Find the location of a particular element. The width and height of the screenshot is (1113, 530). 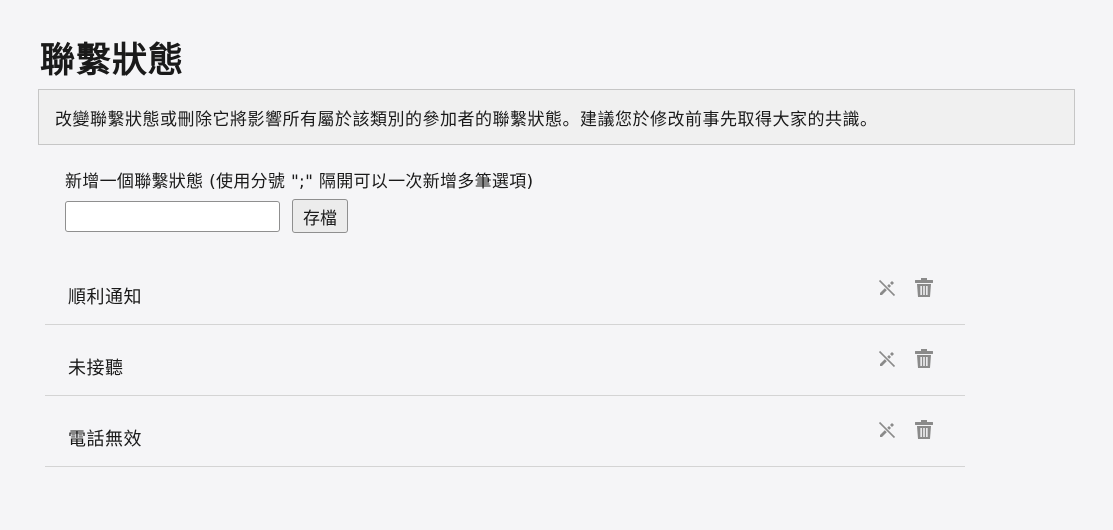

status-name: 電話無效 is located at coordinates (105, 439).